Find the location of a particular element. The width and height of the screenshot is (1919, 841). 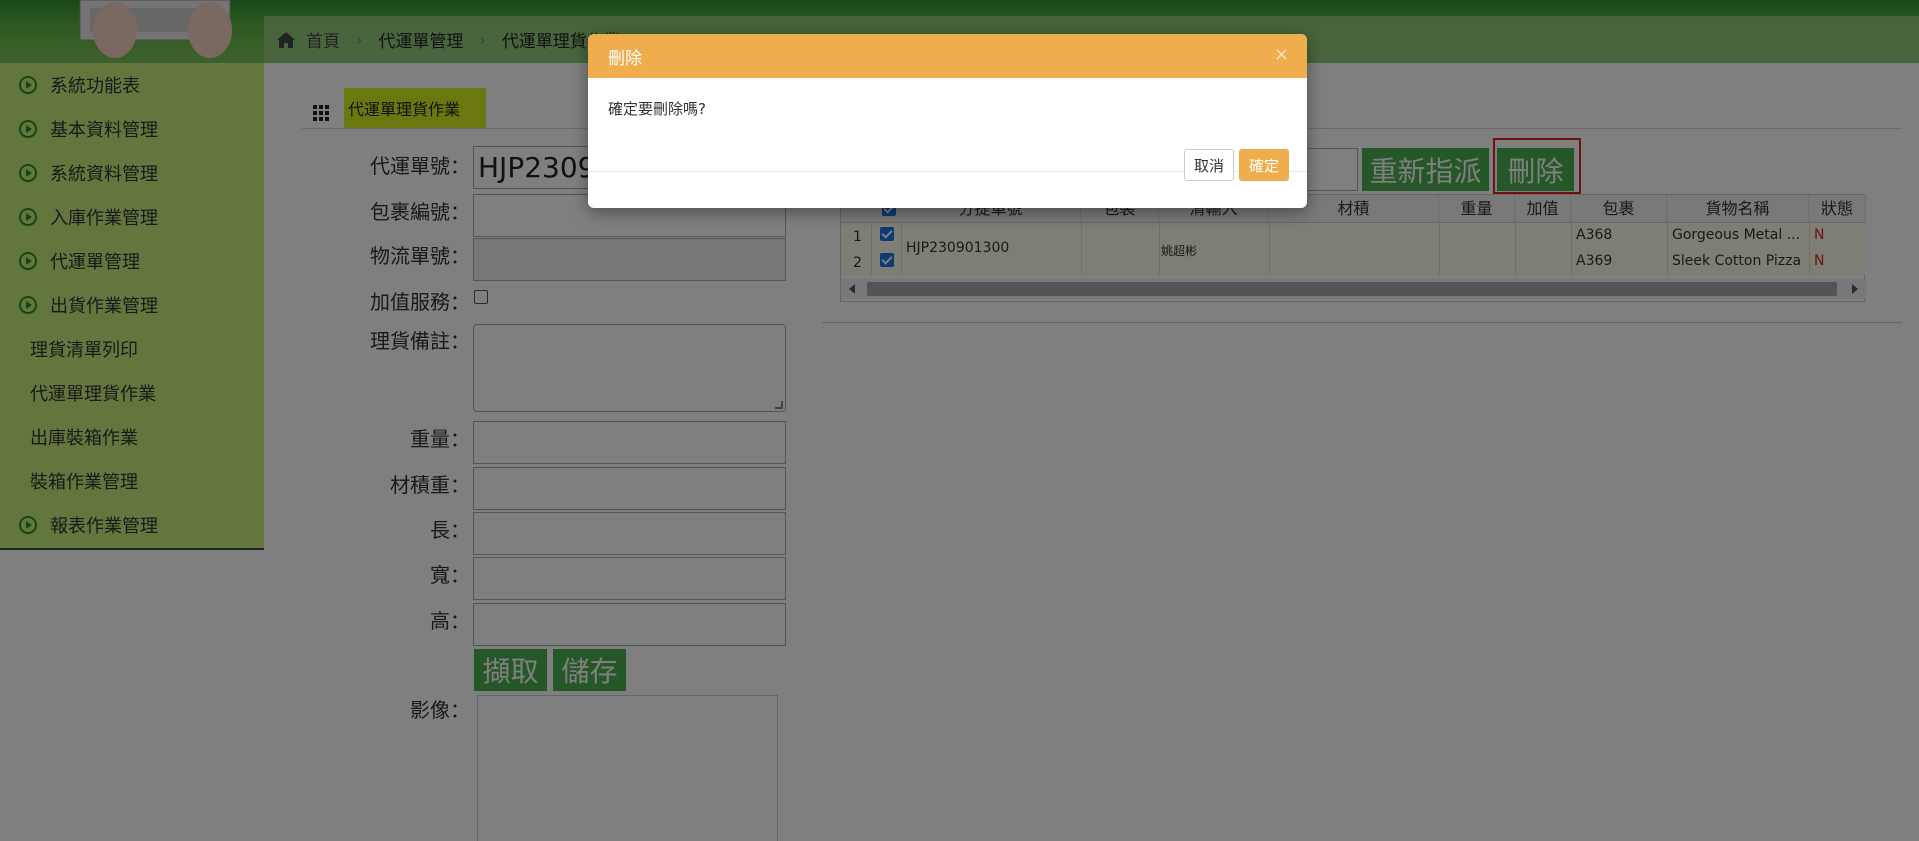

dialog-title: 刪除 is located at coordinates (625, 58).